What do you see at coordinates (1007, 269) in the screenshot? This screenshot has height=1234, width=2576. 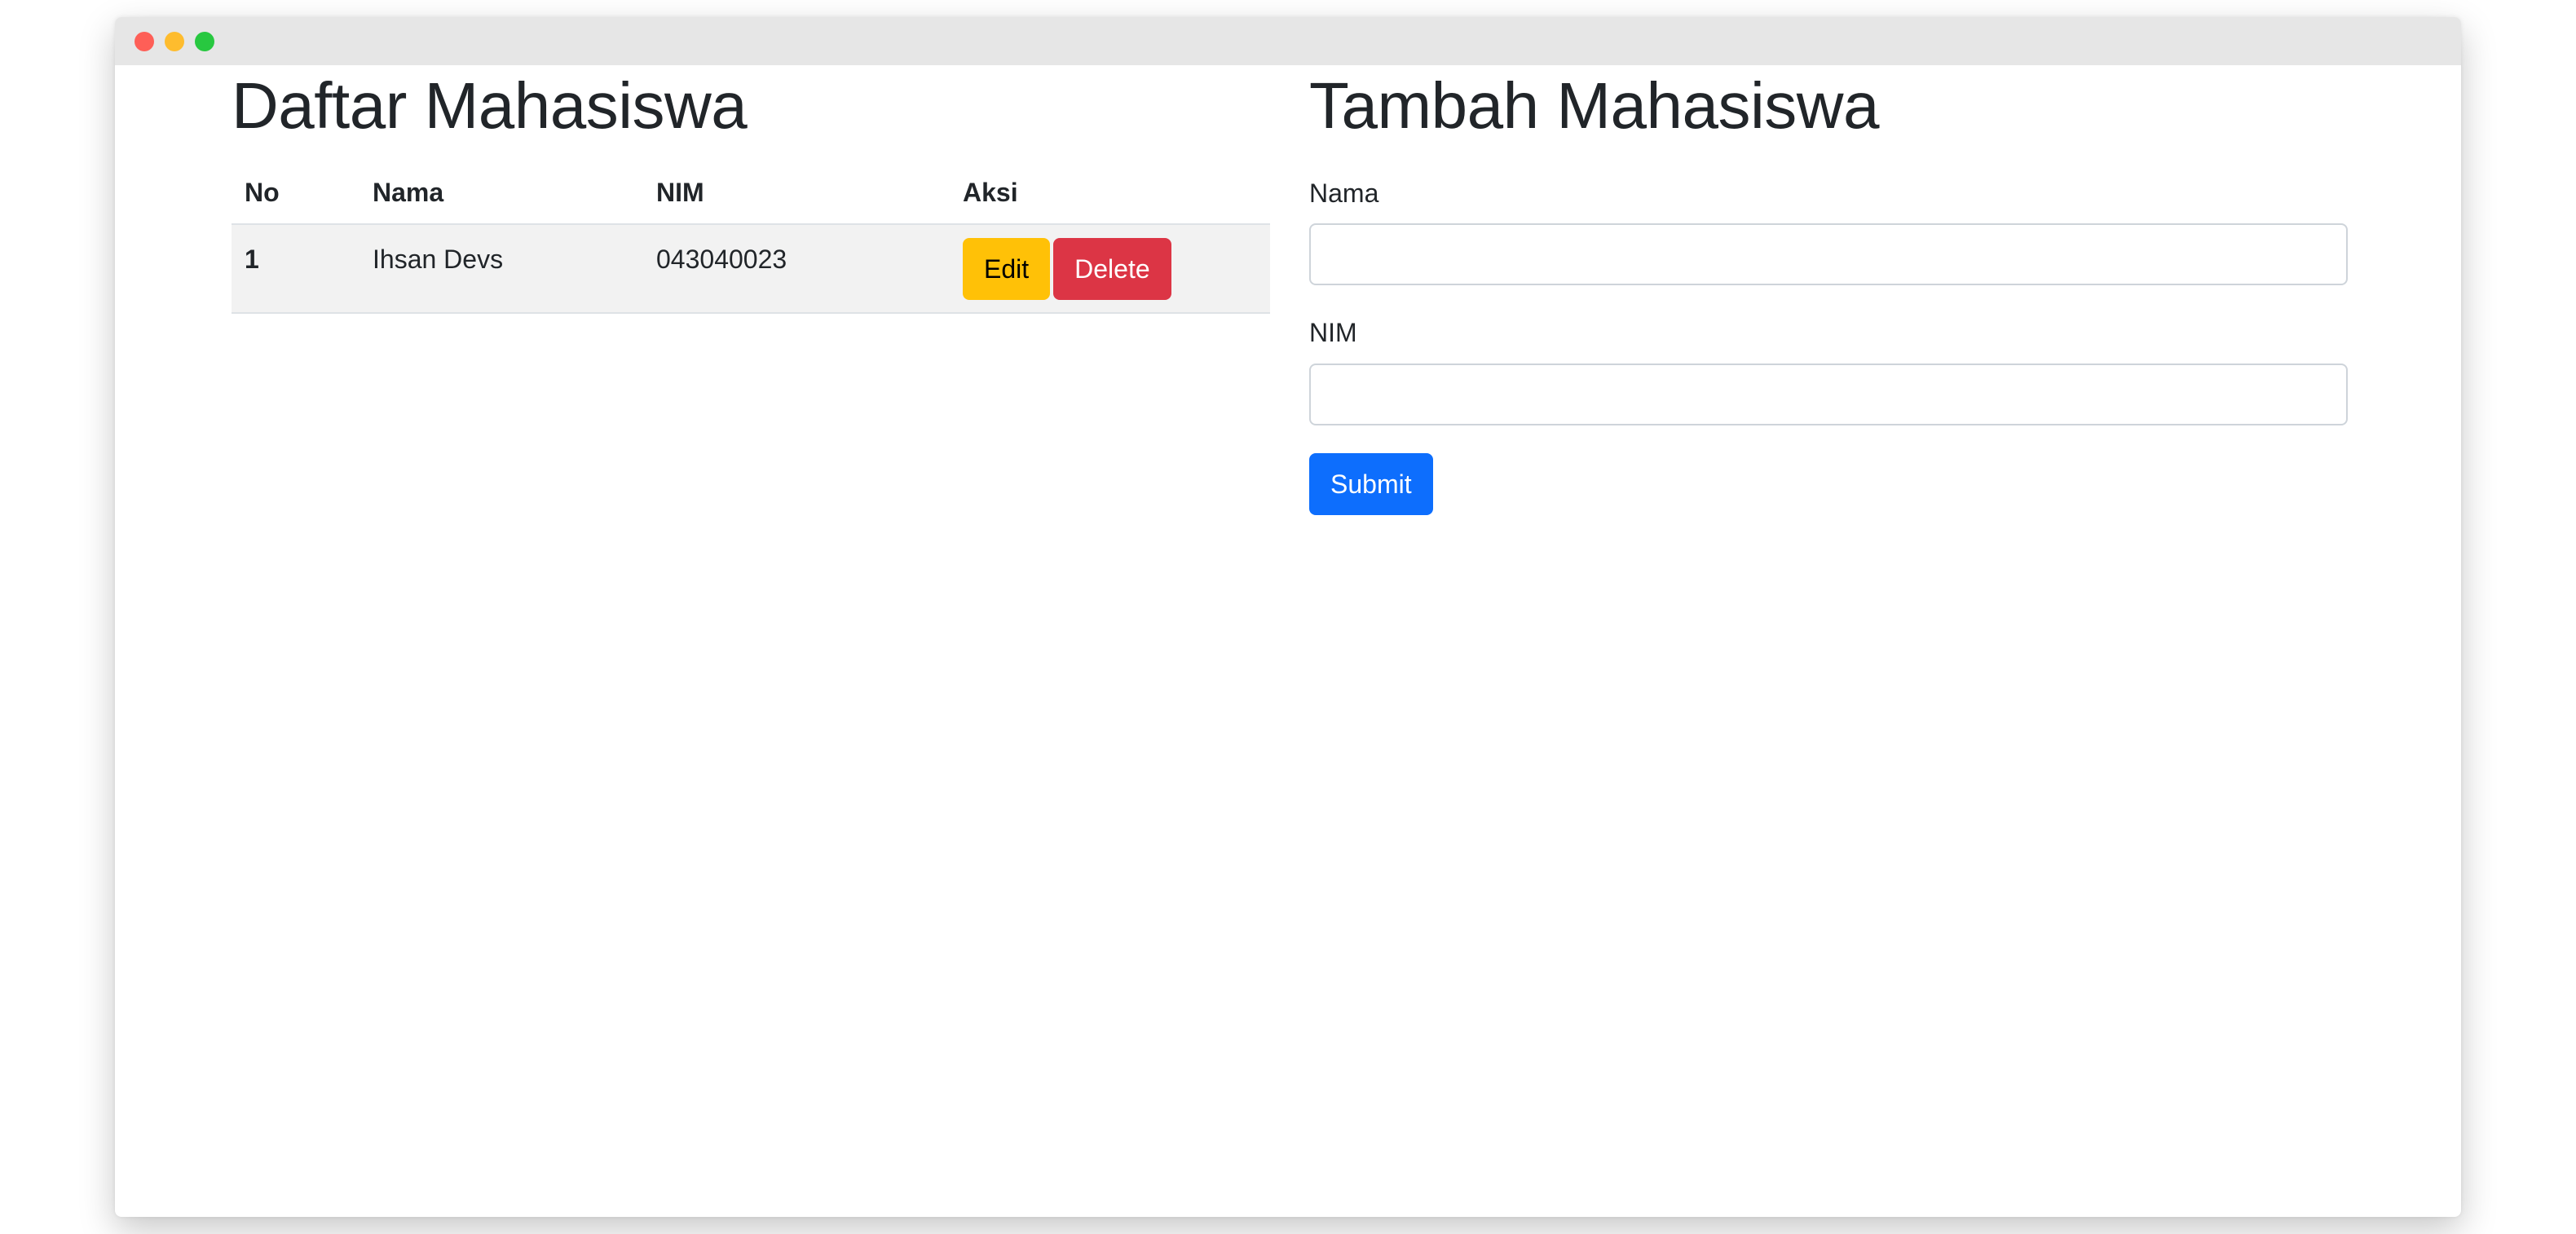 I see `edit-button: Edit` at bounding box center [1007, 269].